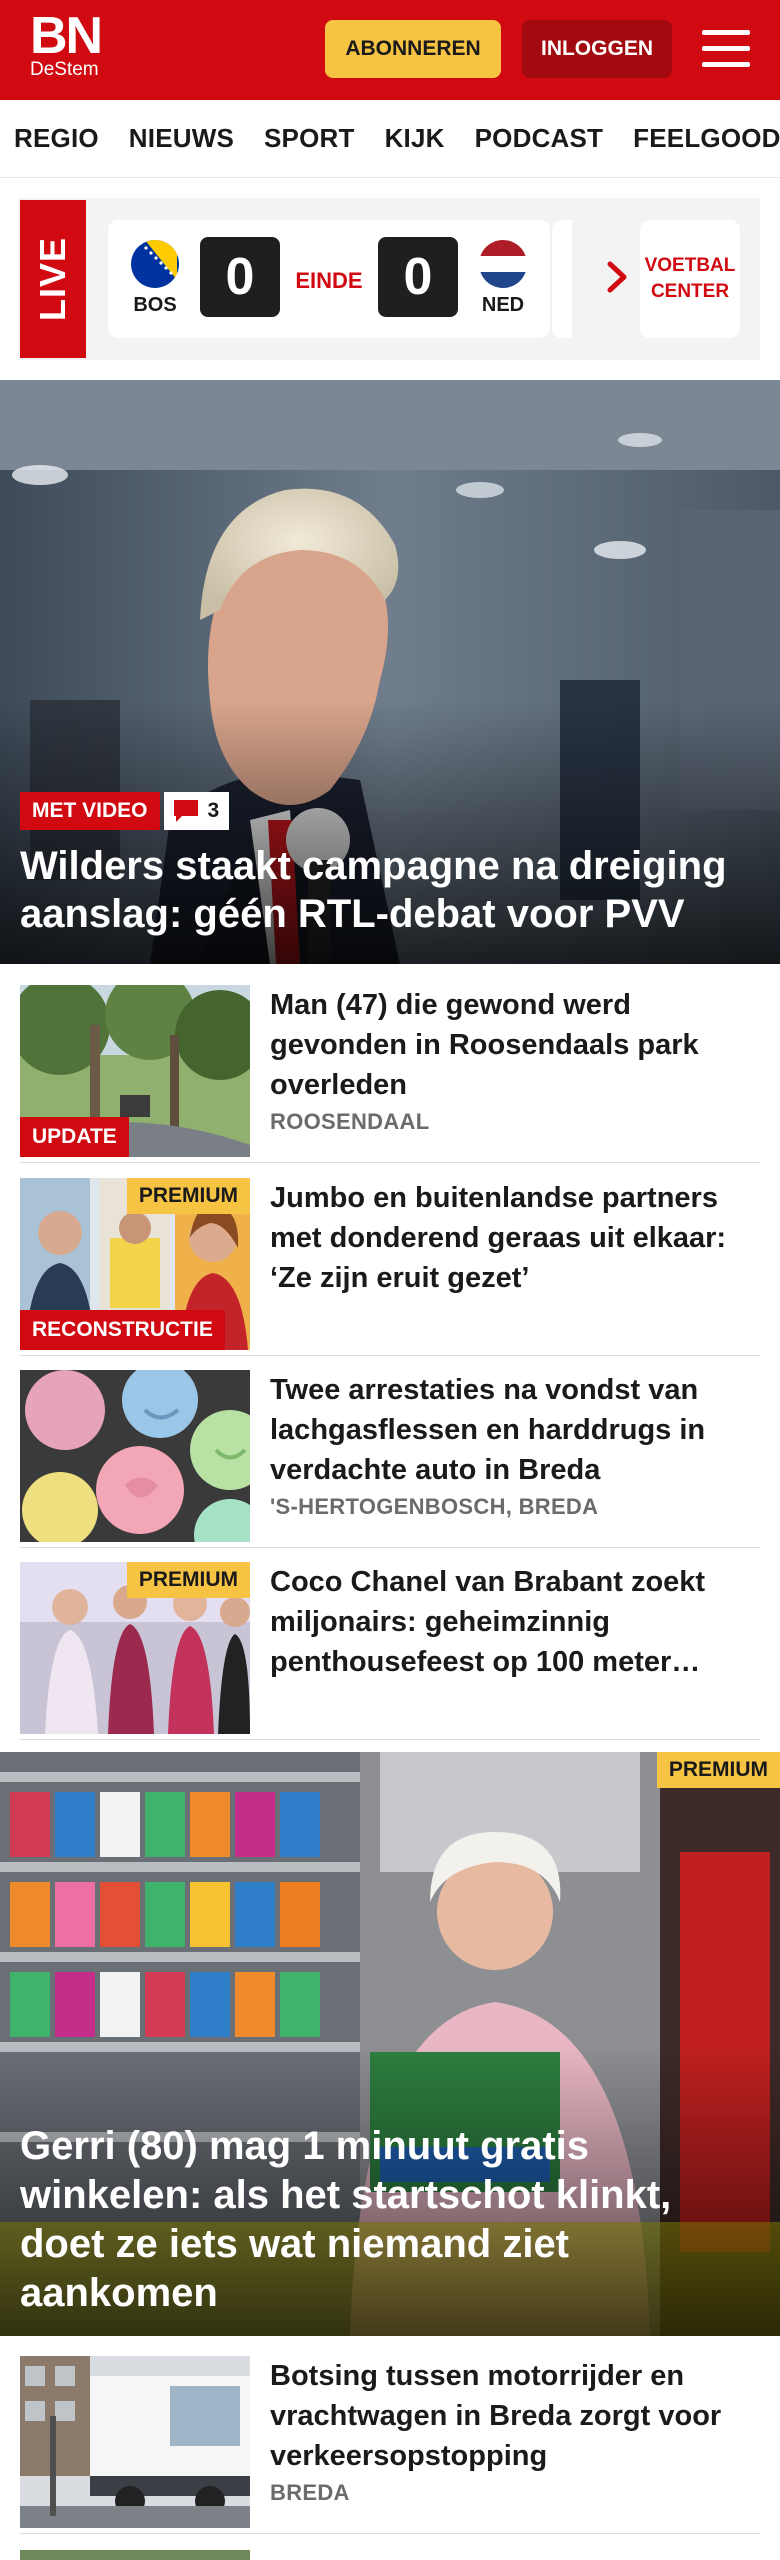 The height and width of the screenshot is (2560, 780). Describe the element at coordinates (503, 264) in the screenshot. I see `netherlands-flag-icon` at that location.